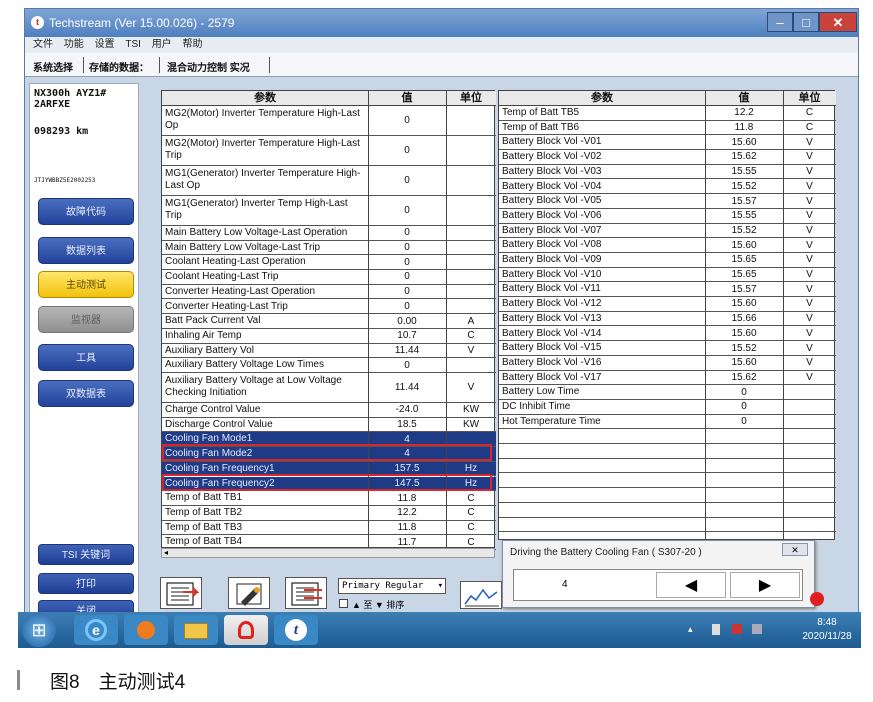 This screenshot has height=702, width=873. What do you see at coordinates (667, 245) in the screenshot?
I see `table-row: Battery Block Vol -V08 15.60 V` at bounding box center [667, 245].